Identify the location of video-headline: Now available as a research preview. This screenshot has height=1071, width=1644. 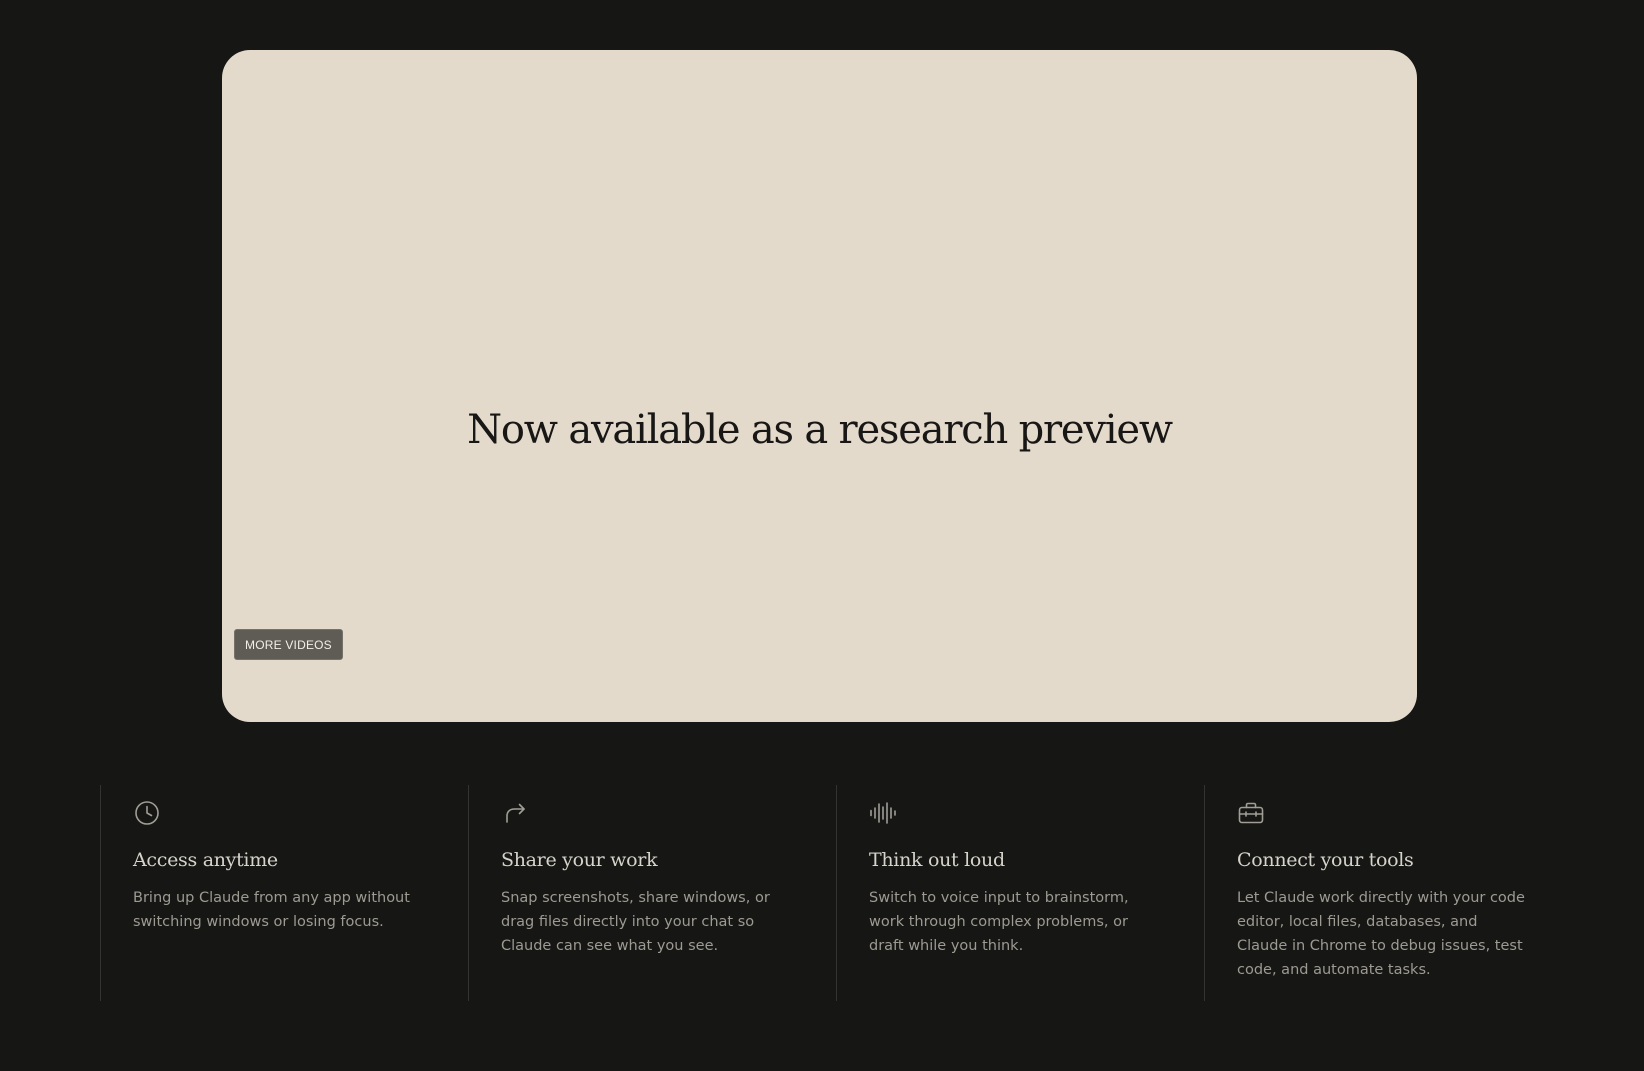
(820, 430).